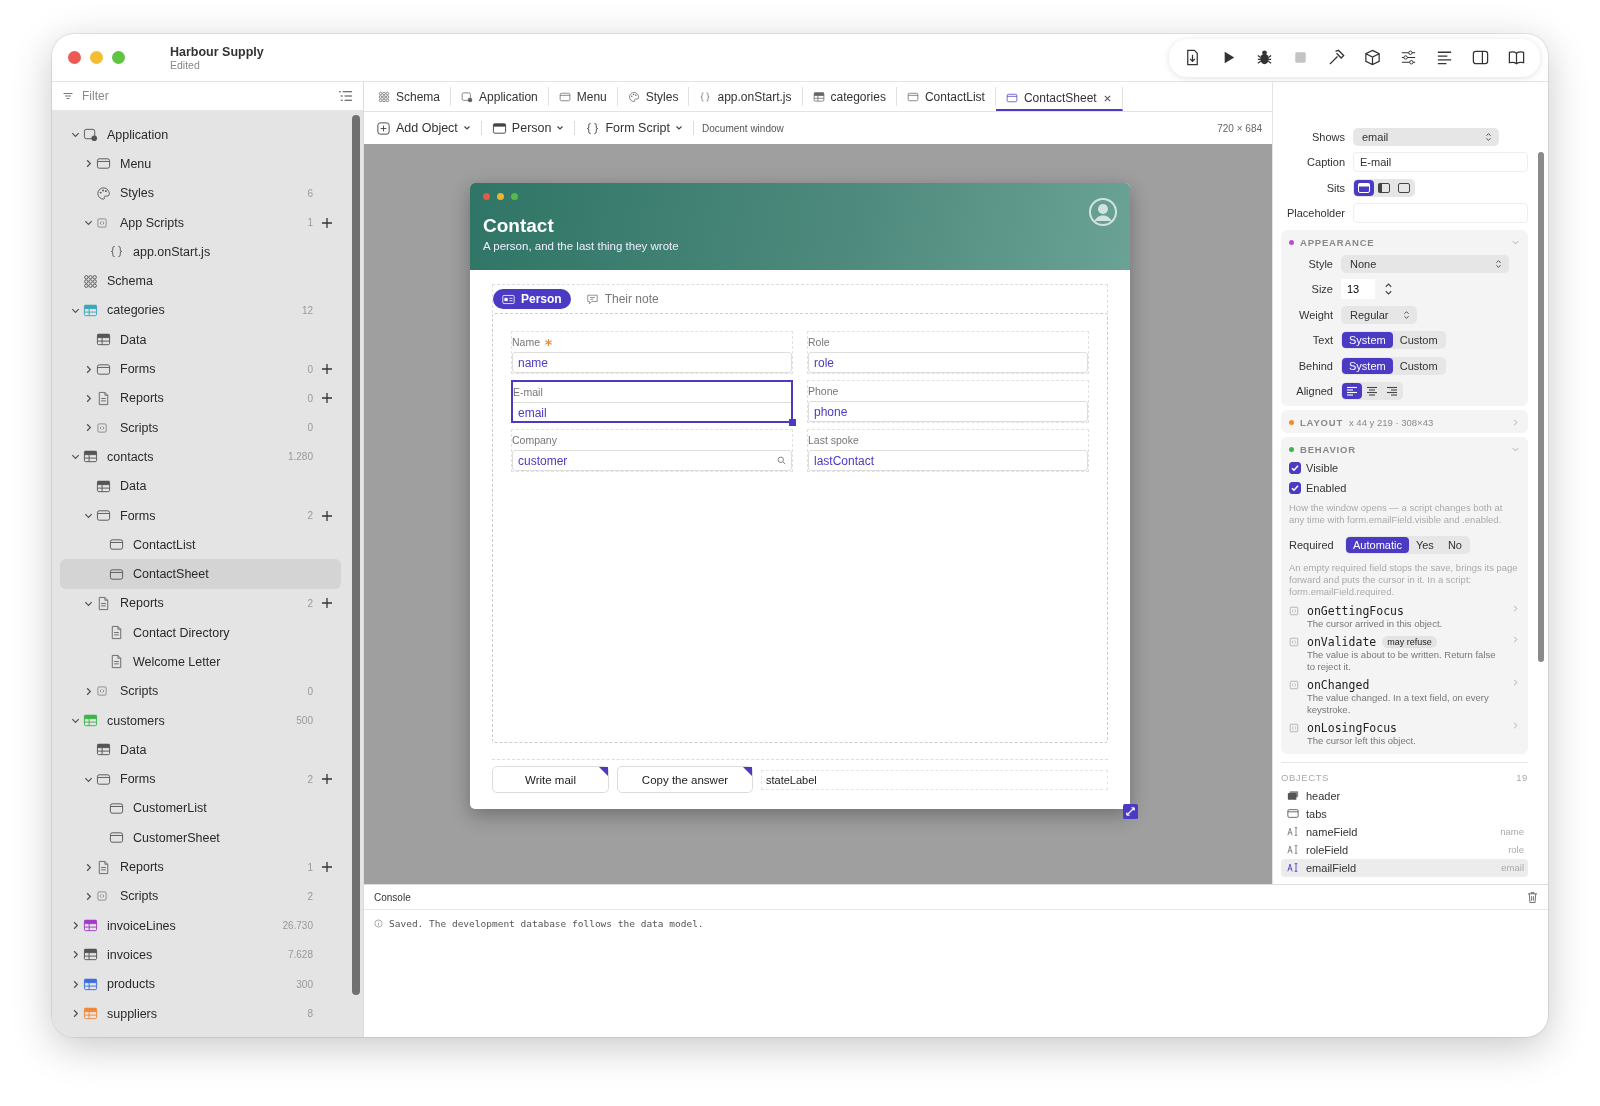 The width and height of the screenshot is (1600, 1106). I want to click on form-field: Company customer, so click(652, 450).